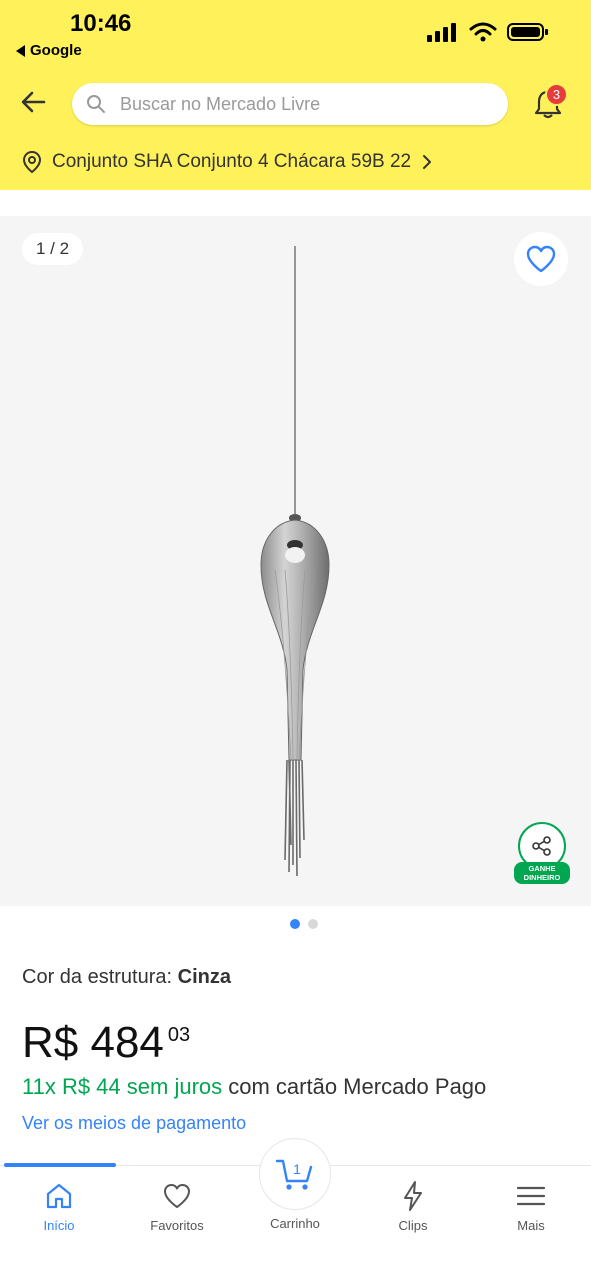 The width and height of the screenshot is (591, 1280). I want to click on share-label-line2: DINHEIRO, so click(542, 877).